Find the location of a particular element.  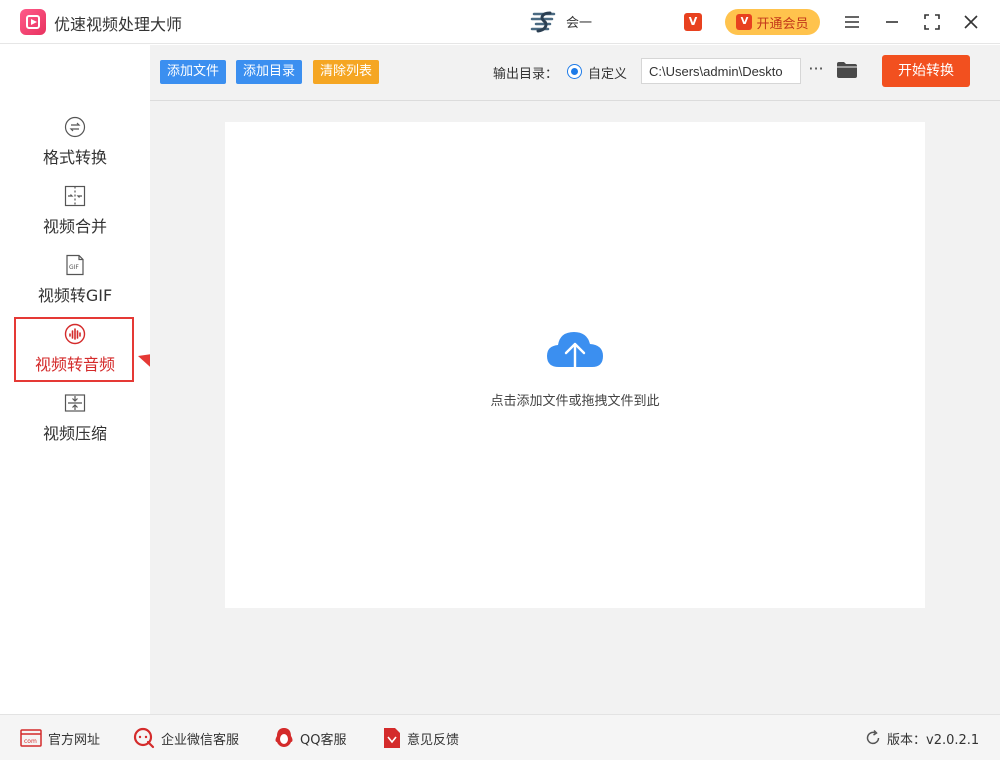

footer-link-label: 企业微信客服 is located at coordinates (200, 740).